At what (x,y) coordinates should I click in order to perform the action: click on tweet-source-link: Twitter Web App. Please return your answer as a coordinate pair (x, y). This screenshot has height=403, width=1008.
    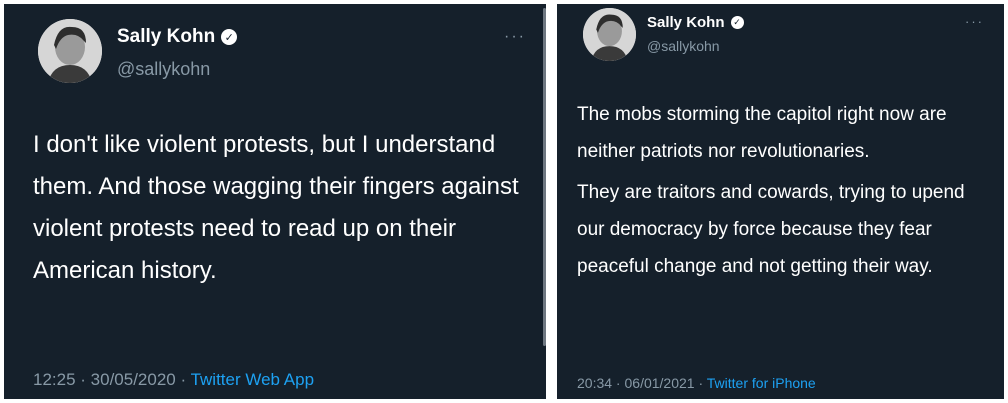
    Looking at the image, I should click on (252, 379).